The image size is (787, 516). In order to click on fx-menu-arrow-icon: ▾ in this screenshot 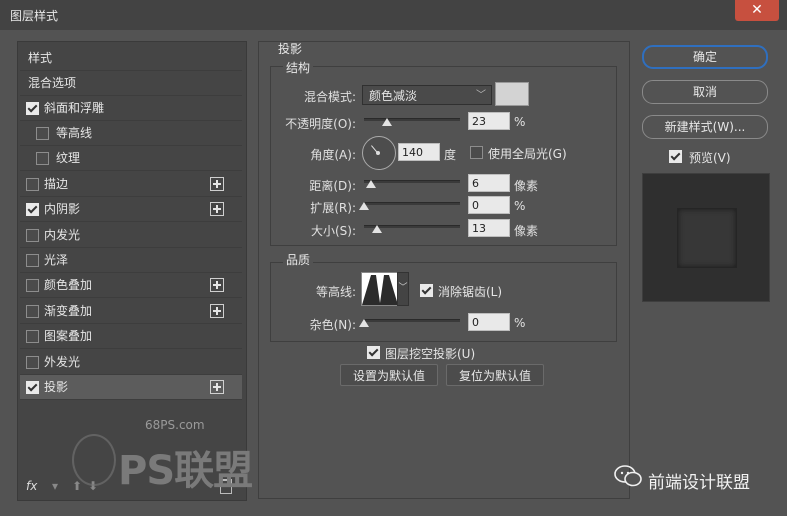, I will do `click(55, 486)`.